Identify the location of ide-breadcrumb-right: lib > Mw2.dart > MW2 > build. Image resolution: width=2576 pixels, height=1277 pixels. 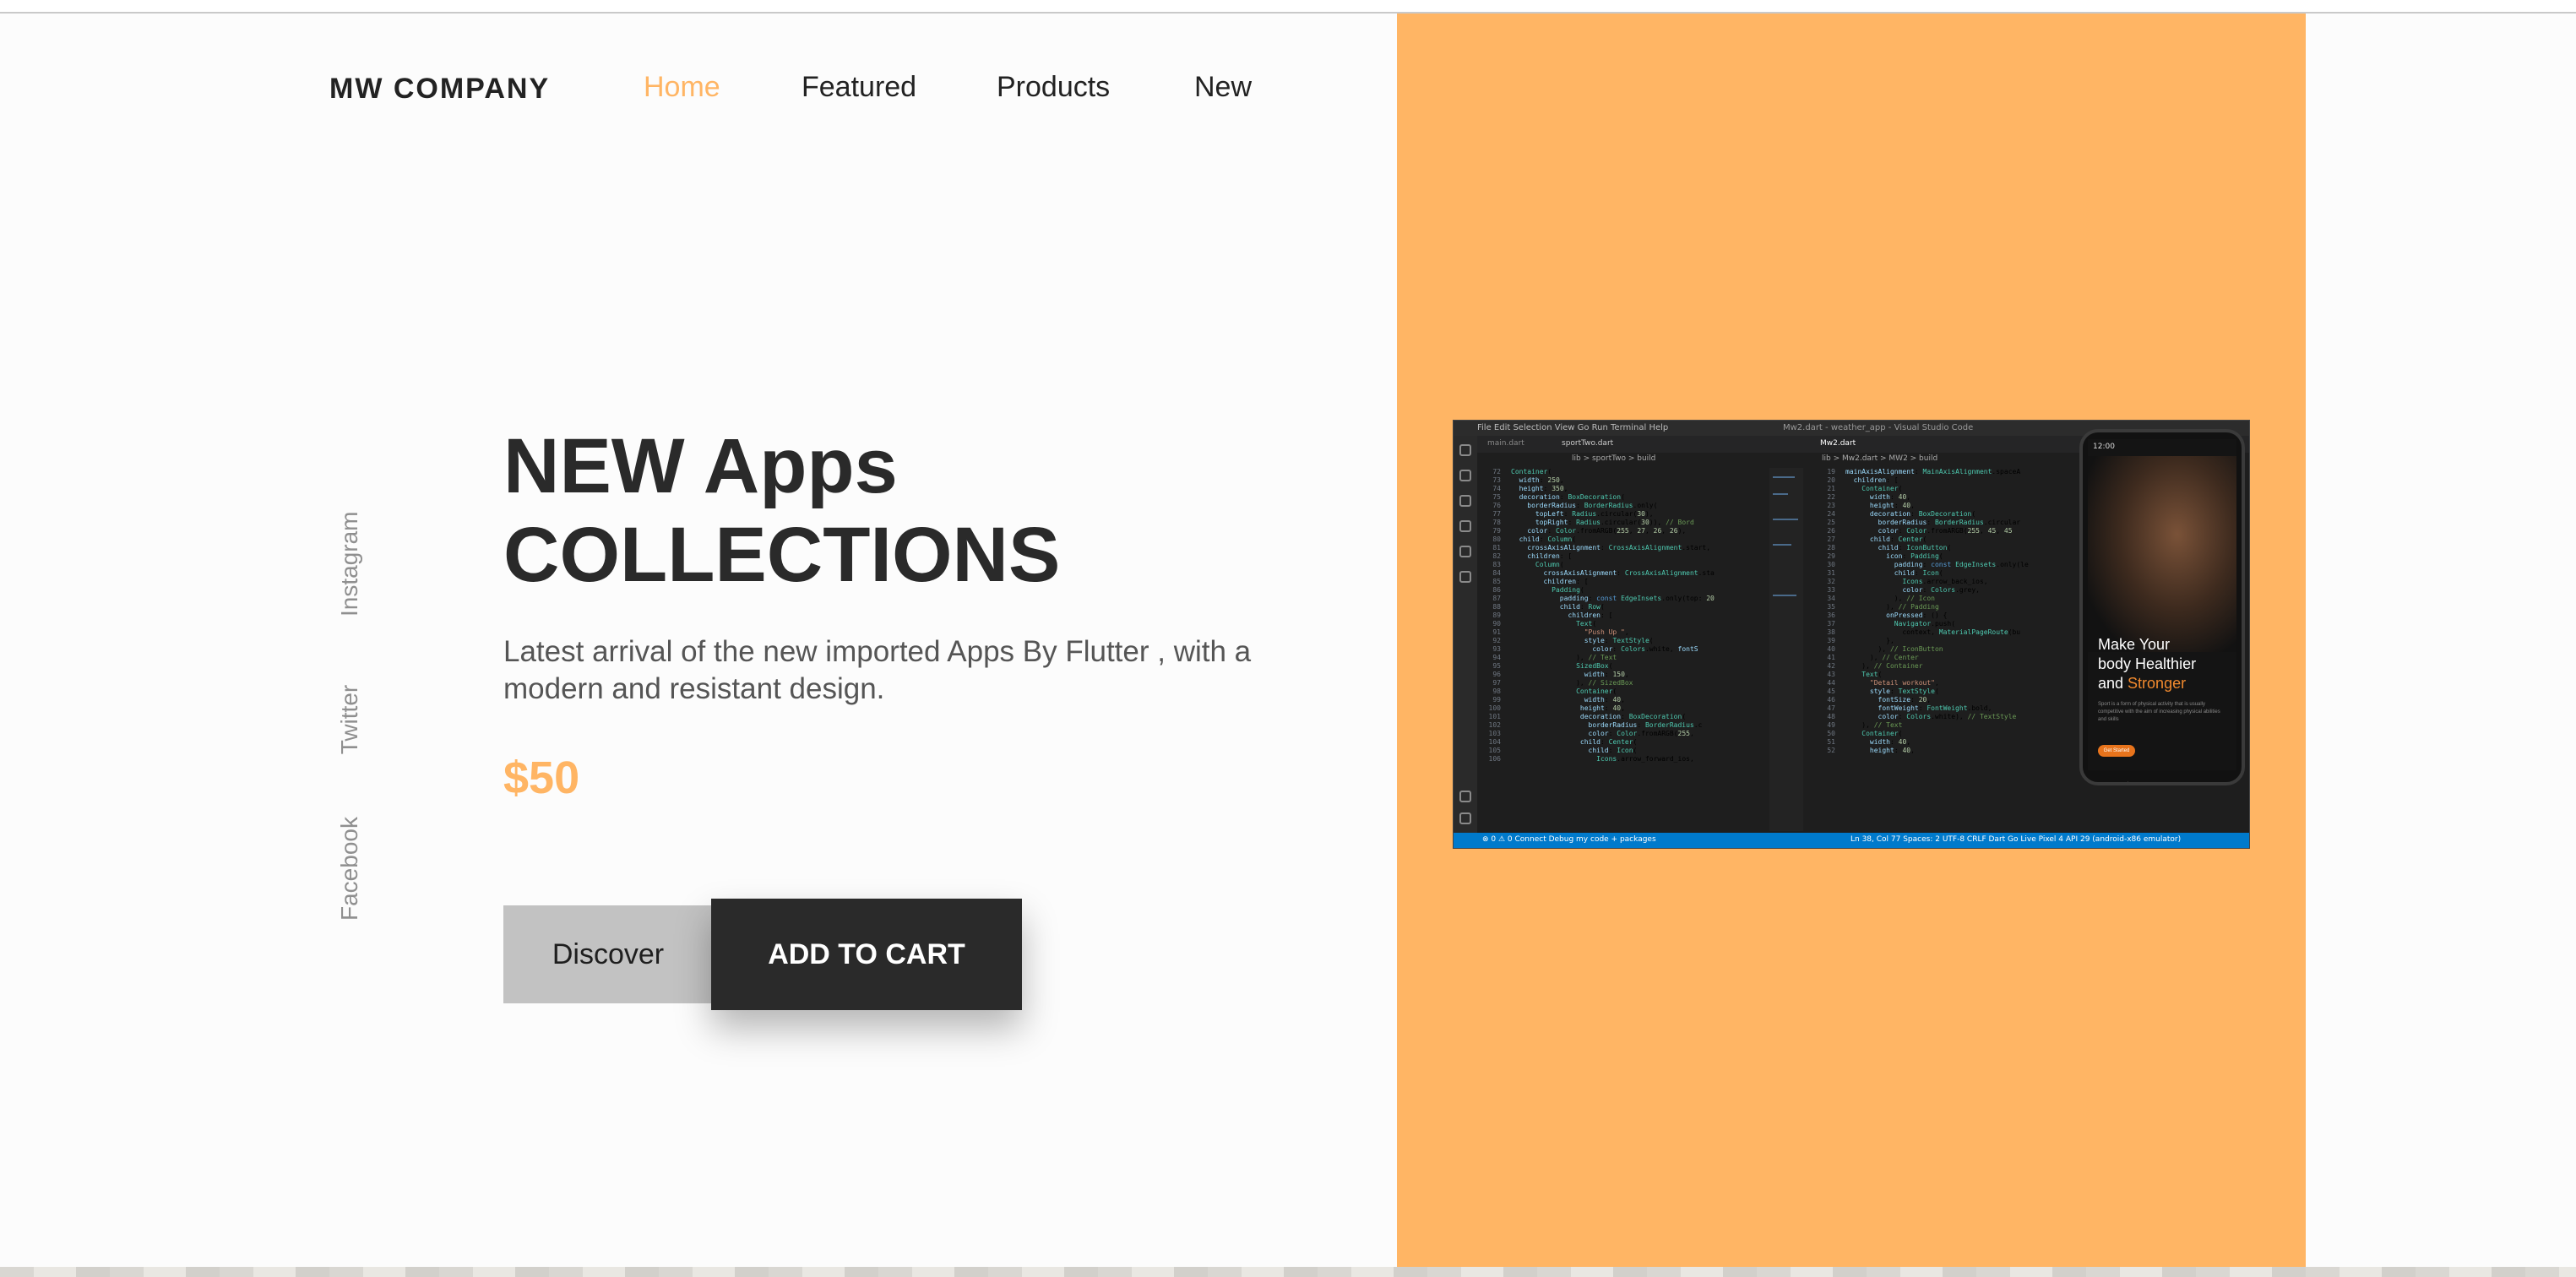
(1880, 458).